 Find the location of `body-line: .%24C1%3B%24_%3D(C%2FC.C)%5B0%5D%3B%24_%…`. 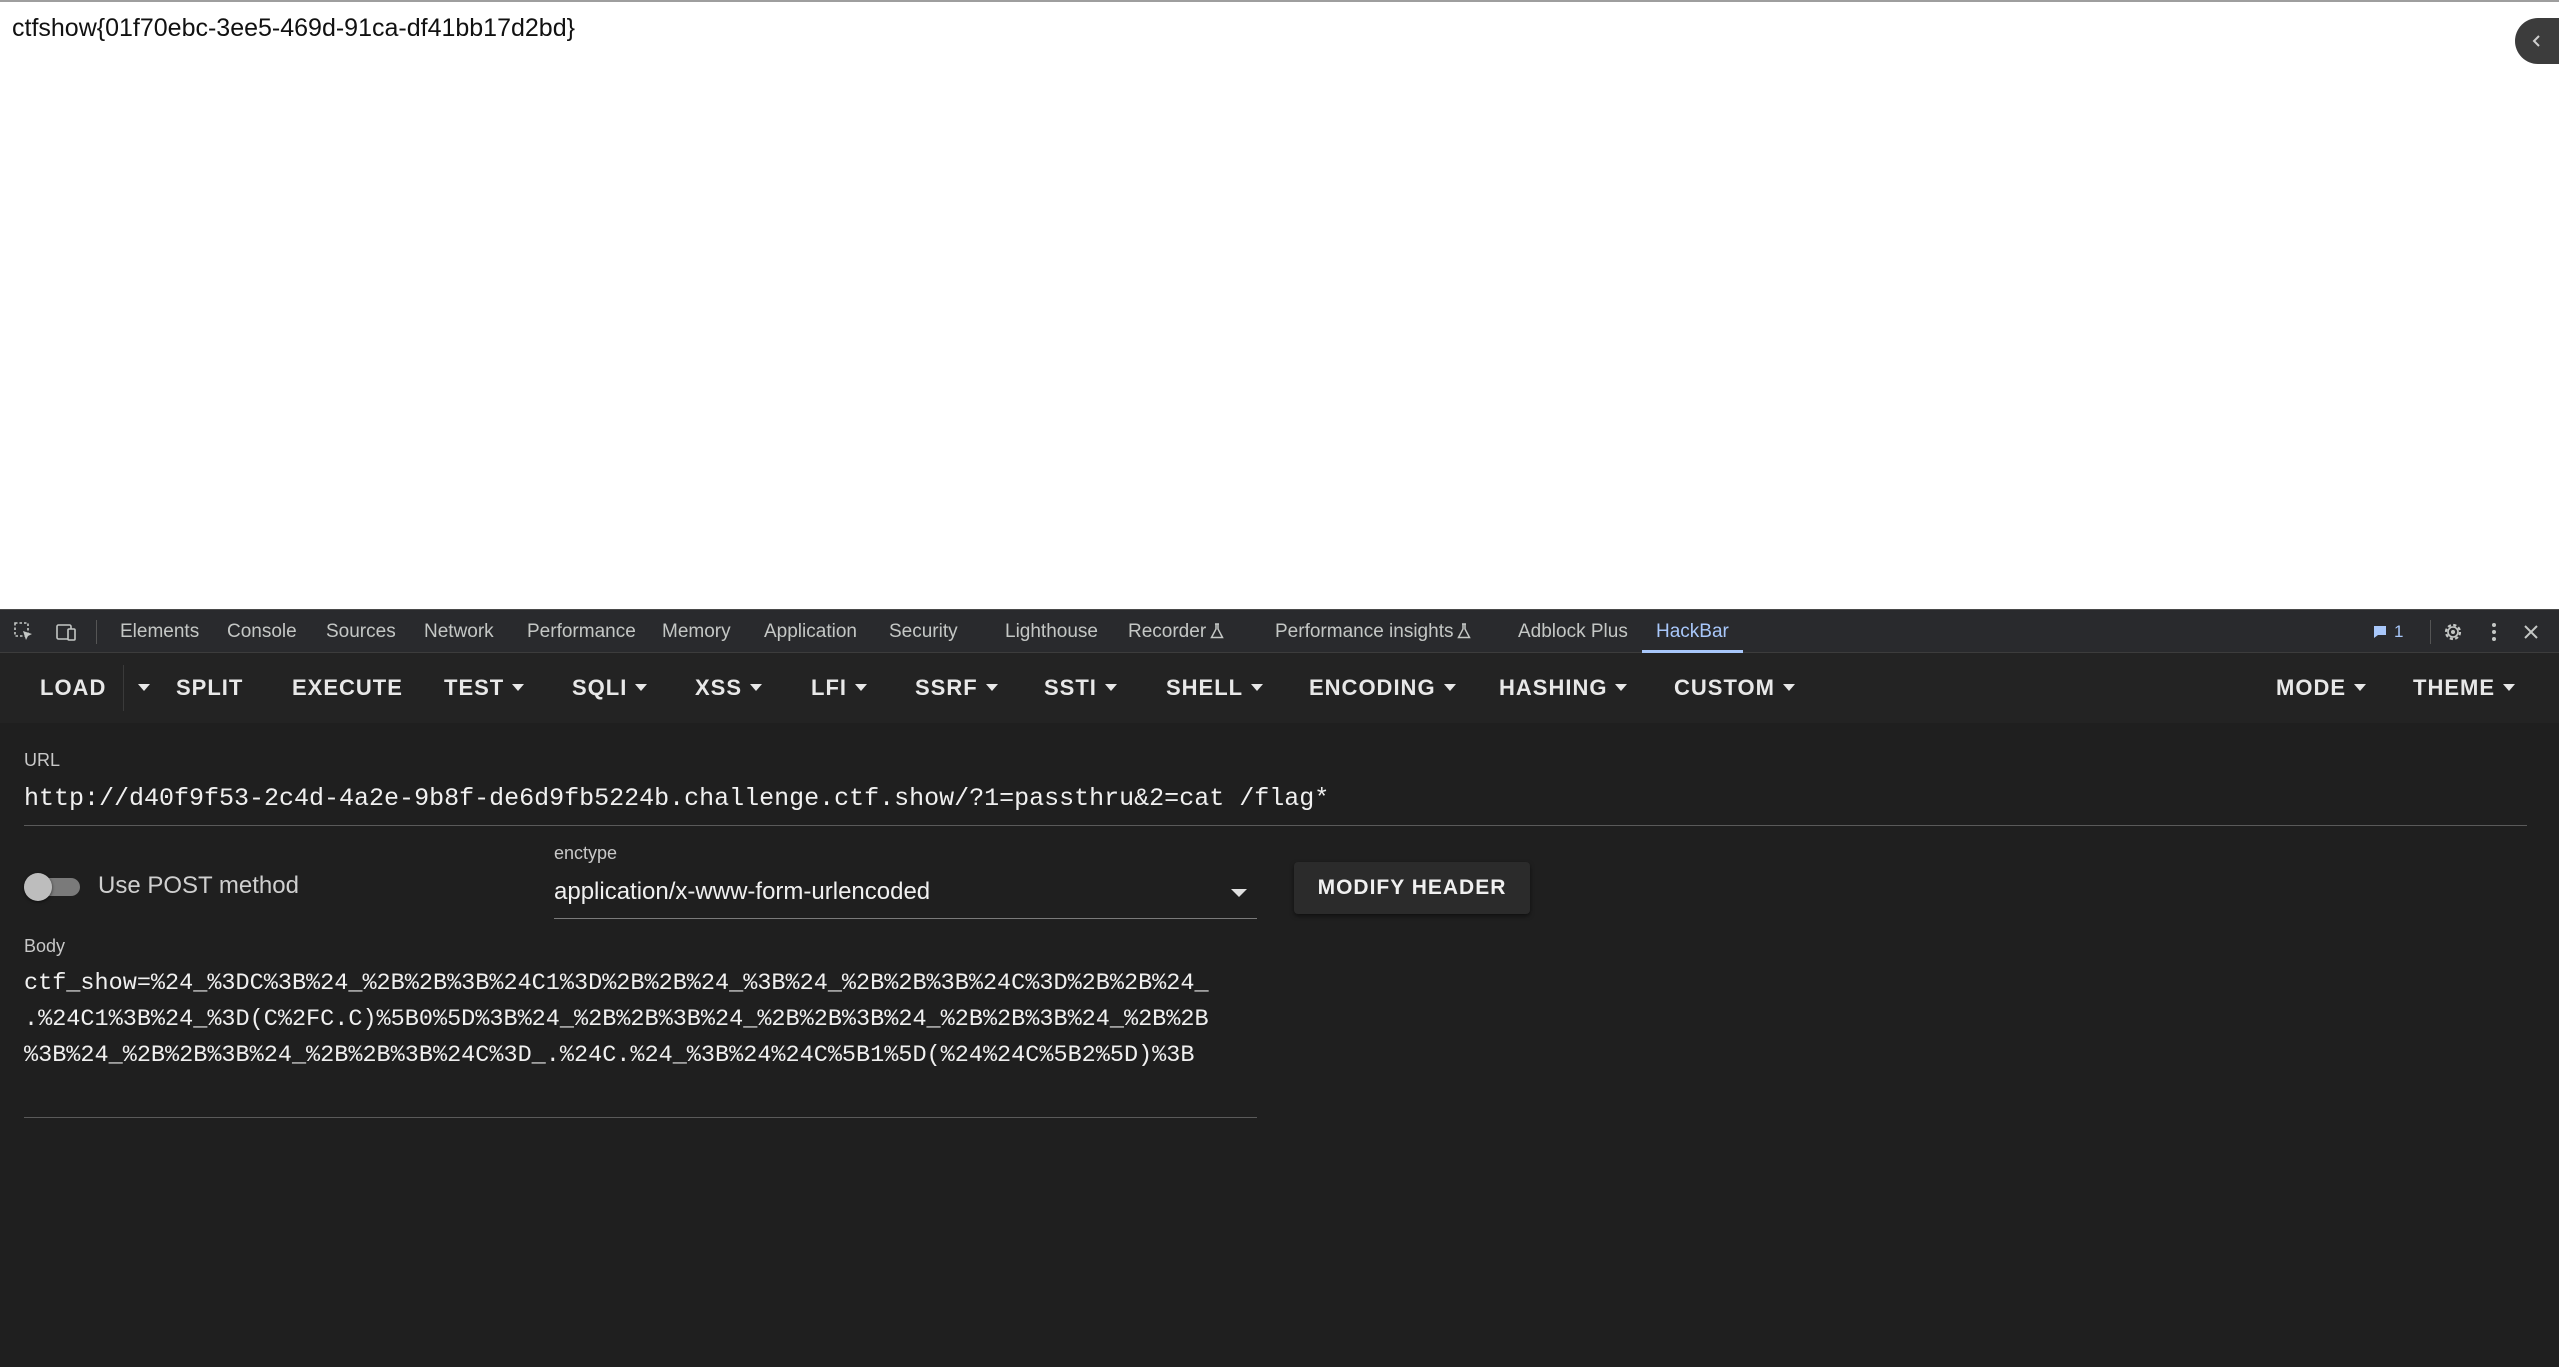

body-line: .%24C1%3B%24_%3D(C%2FC.C)%5B0%5D%3B%24_%… is located at coordinates (616, 1019).